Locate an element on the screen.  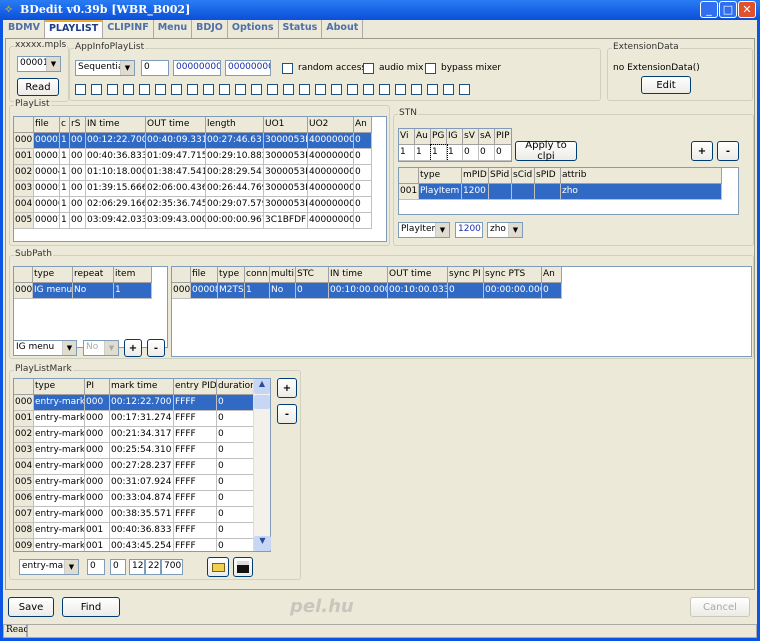
add-stream-button: + is located at coordinates (702, 151).